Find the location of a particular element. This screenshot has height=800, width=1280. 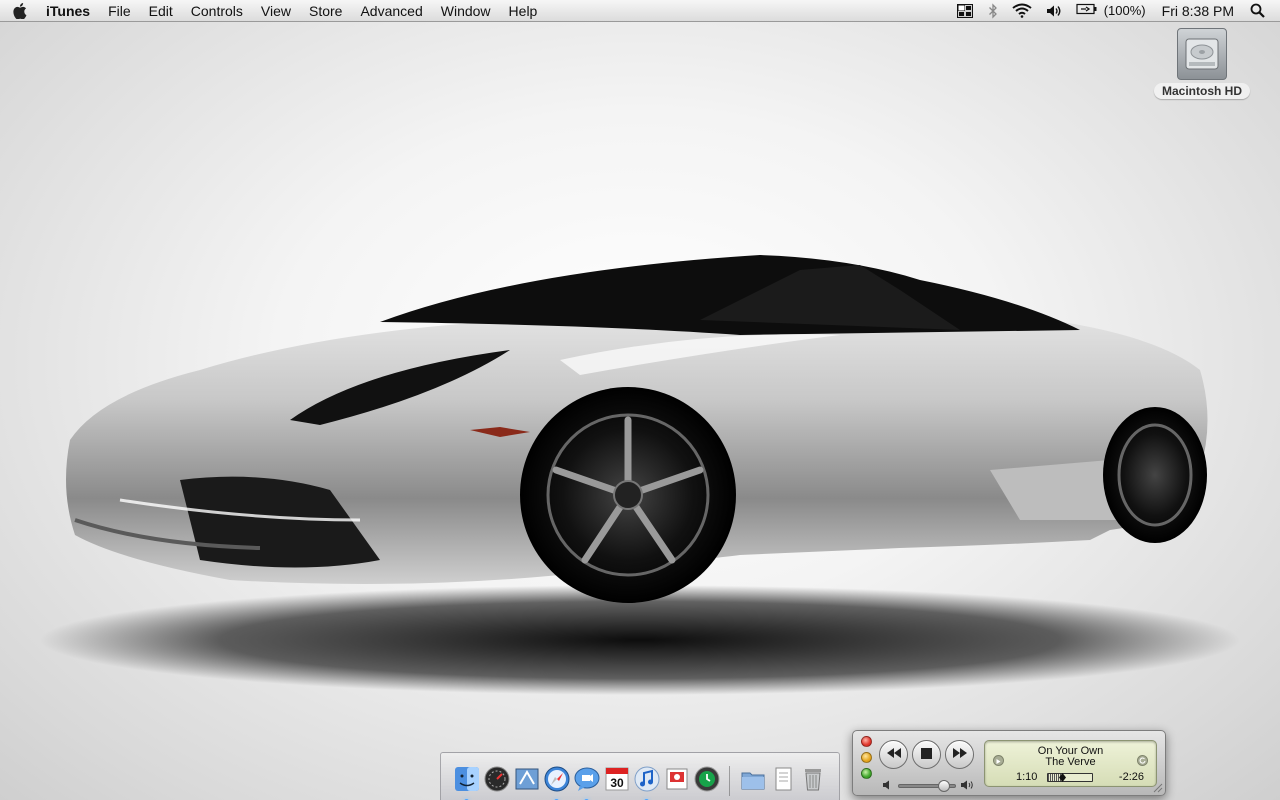

stop-icon is located at coordinates (926, 755).